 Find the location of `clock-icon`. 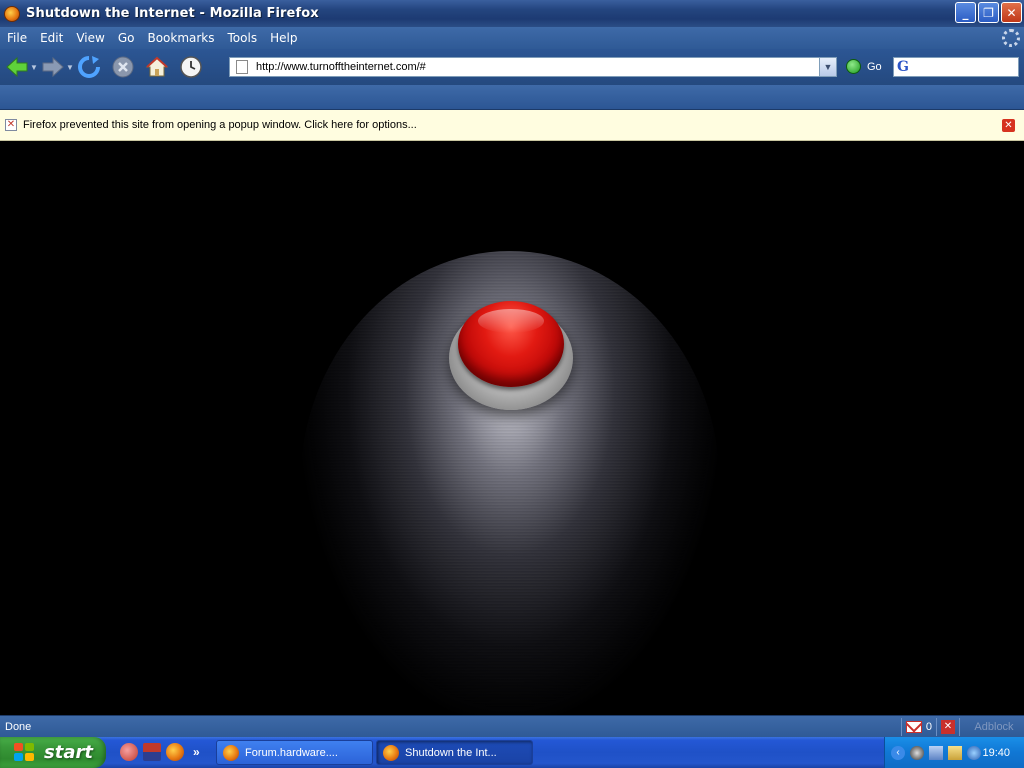

clock-icon is located at coordinates (191, 67).